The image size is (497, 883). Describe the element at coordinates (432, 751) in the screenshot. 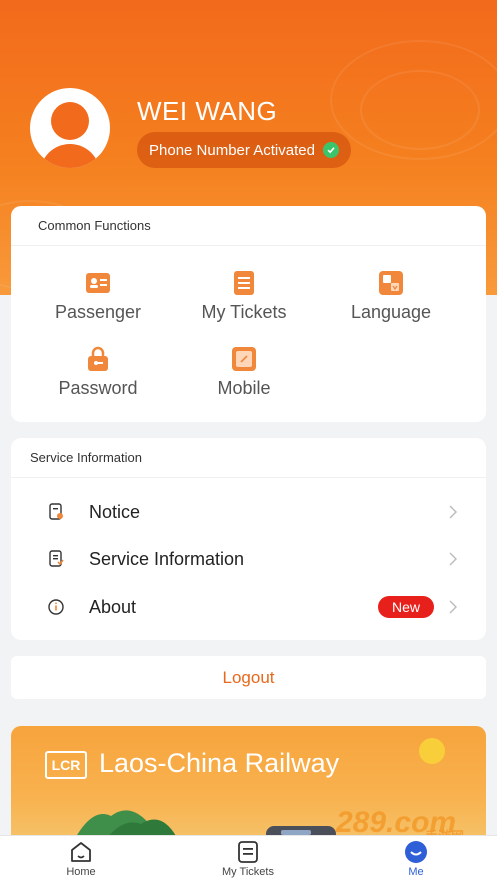

I see `sun-illustration` at that location.